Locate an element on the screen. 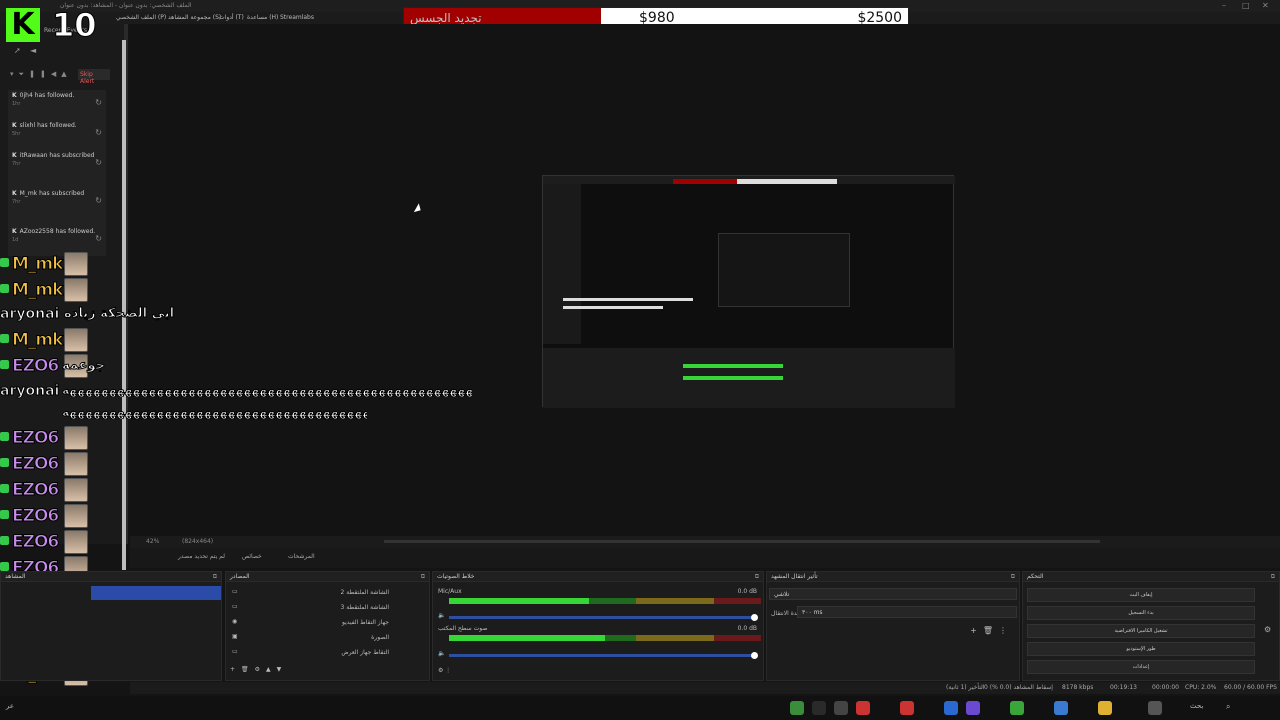 The height and width of the screenshot is (720, 1280). source-item: الشاشة الملتقطة 3 is located at coordinates (365, 607).